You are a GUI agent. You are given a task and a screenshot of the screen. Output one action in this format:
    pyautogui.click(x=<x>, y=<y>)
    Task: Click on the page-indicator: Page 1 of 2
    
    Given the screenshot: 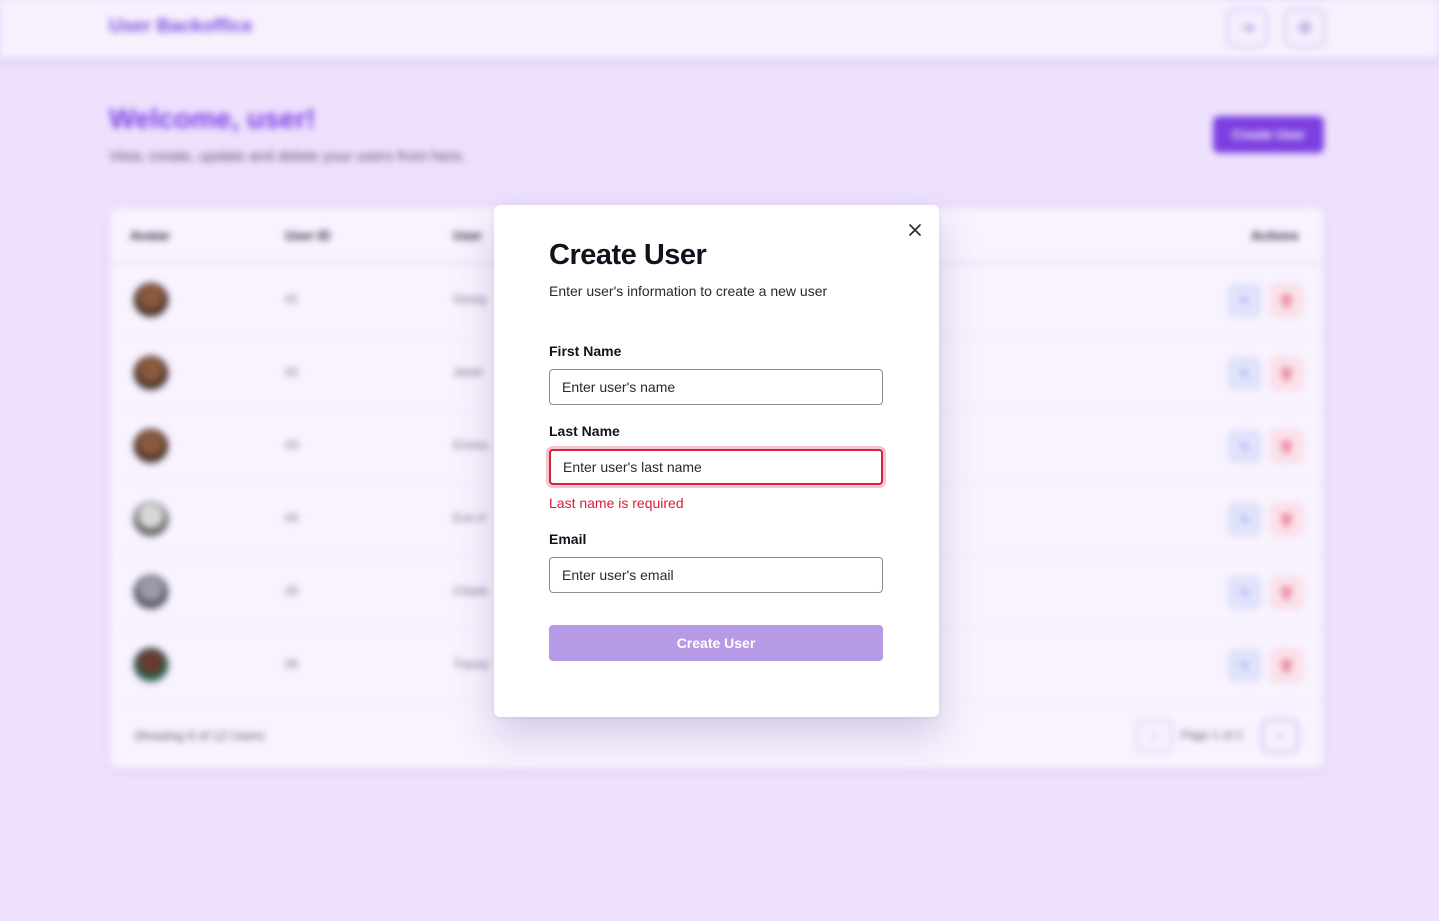 What is the action you would take?
    pyautogui.click(x=1212, y=735)
    